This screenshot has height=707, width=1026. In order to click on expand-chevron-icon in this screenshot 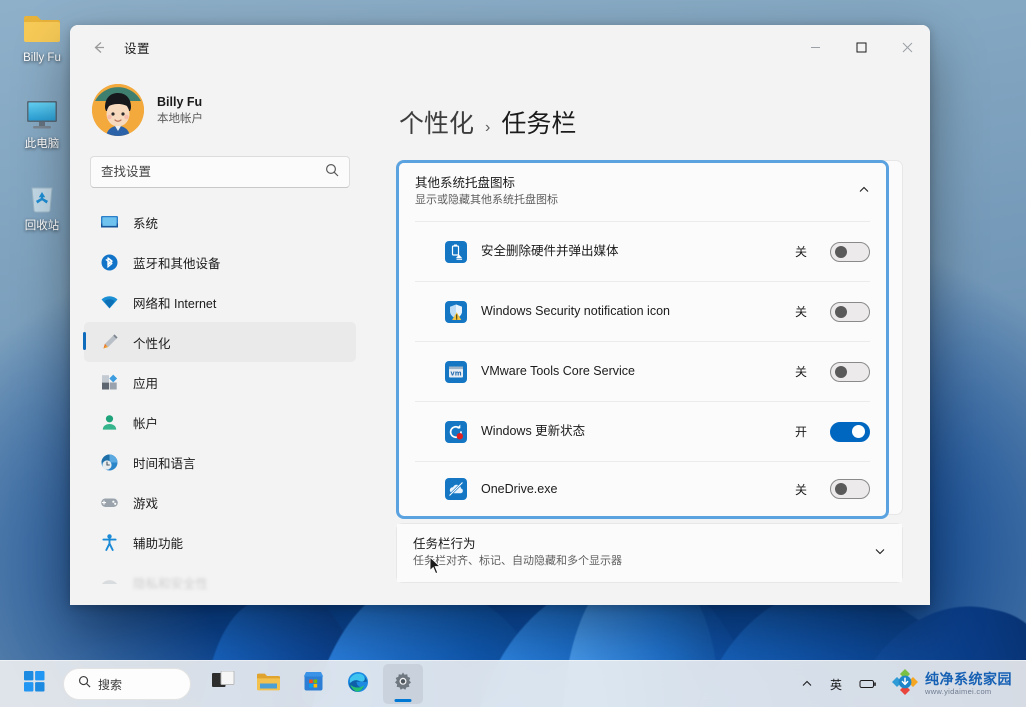, I will do `click(875, 552)`.